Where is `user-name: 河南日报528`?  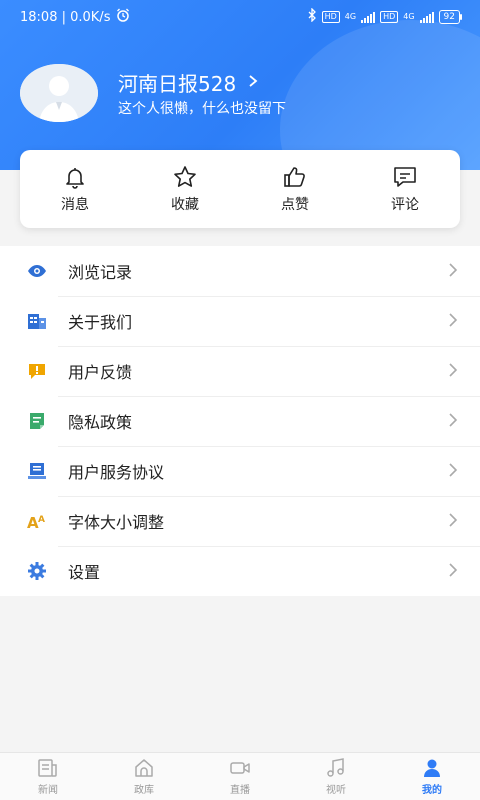
user-name: 河南日报528 is located at coordinates (177, 84).